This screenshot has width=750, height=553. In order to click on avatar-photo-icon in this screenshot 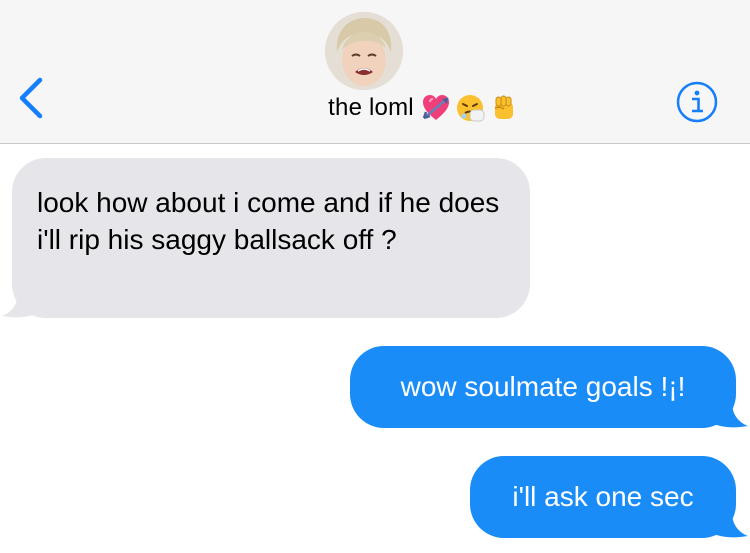, I will do `click(364, 51)`.